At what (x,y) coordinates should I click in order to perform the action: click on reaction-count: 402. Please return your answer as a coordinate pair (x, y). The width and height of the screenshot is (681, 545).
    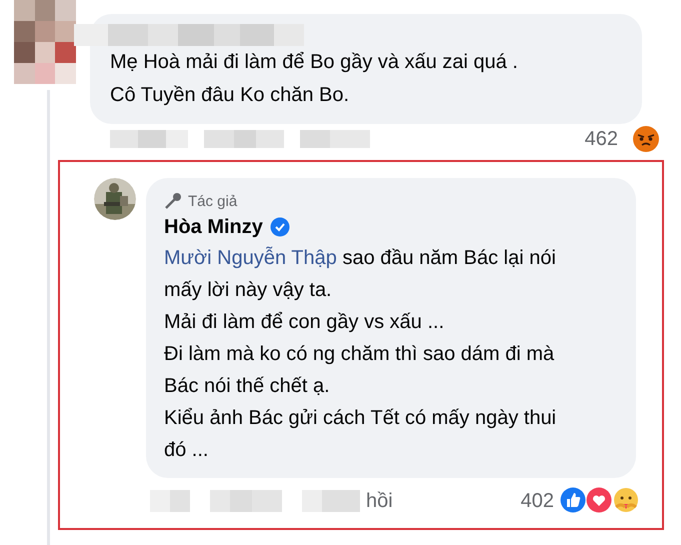
    Looking at the image, I should click on (537, 501).